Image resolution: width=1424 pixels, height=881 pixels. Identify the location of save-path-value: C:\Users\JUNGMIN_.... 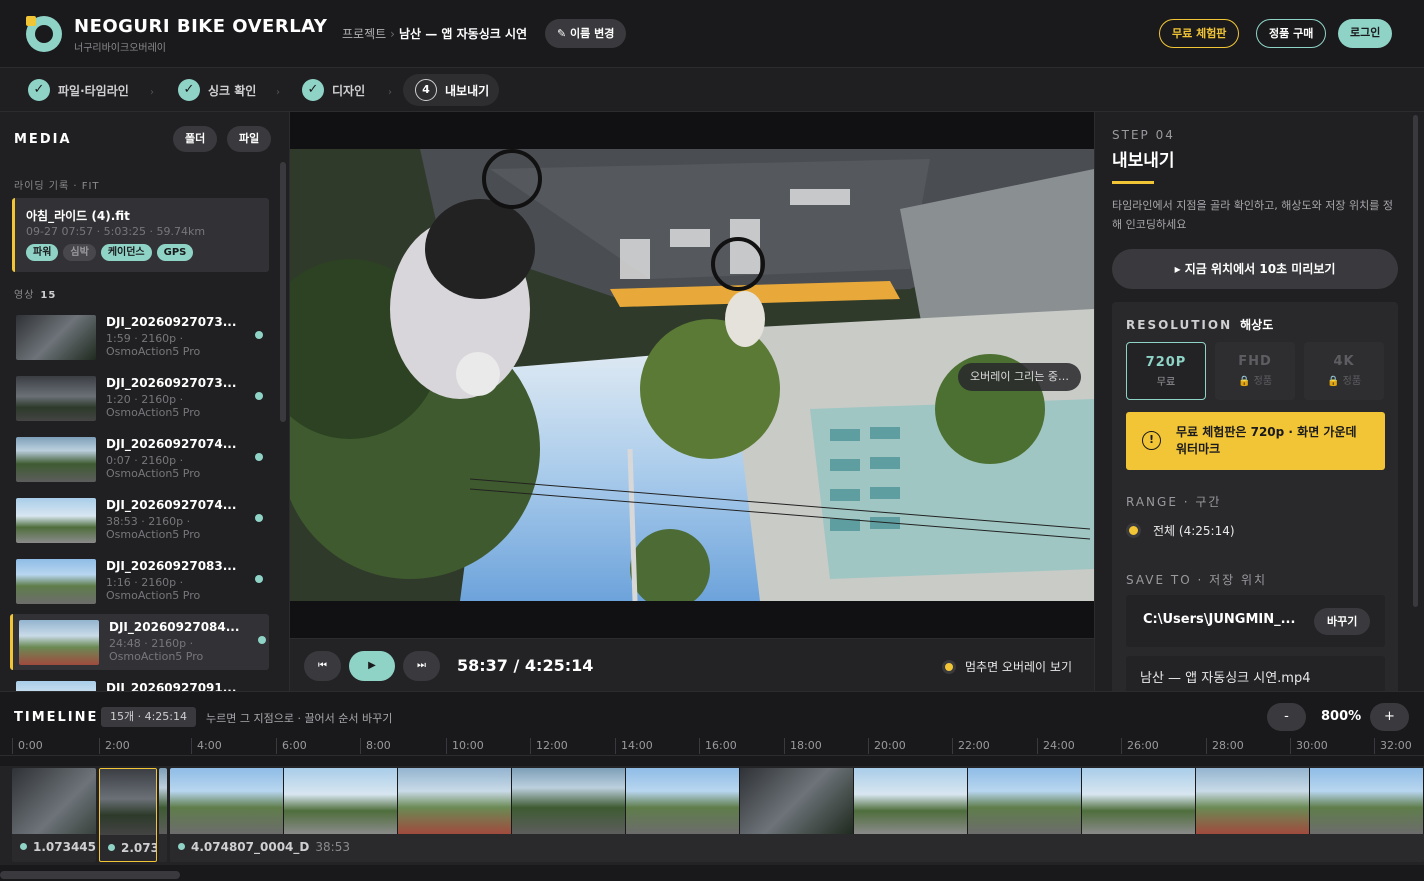
(1219, 619).